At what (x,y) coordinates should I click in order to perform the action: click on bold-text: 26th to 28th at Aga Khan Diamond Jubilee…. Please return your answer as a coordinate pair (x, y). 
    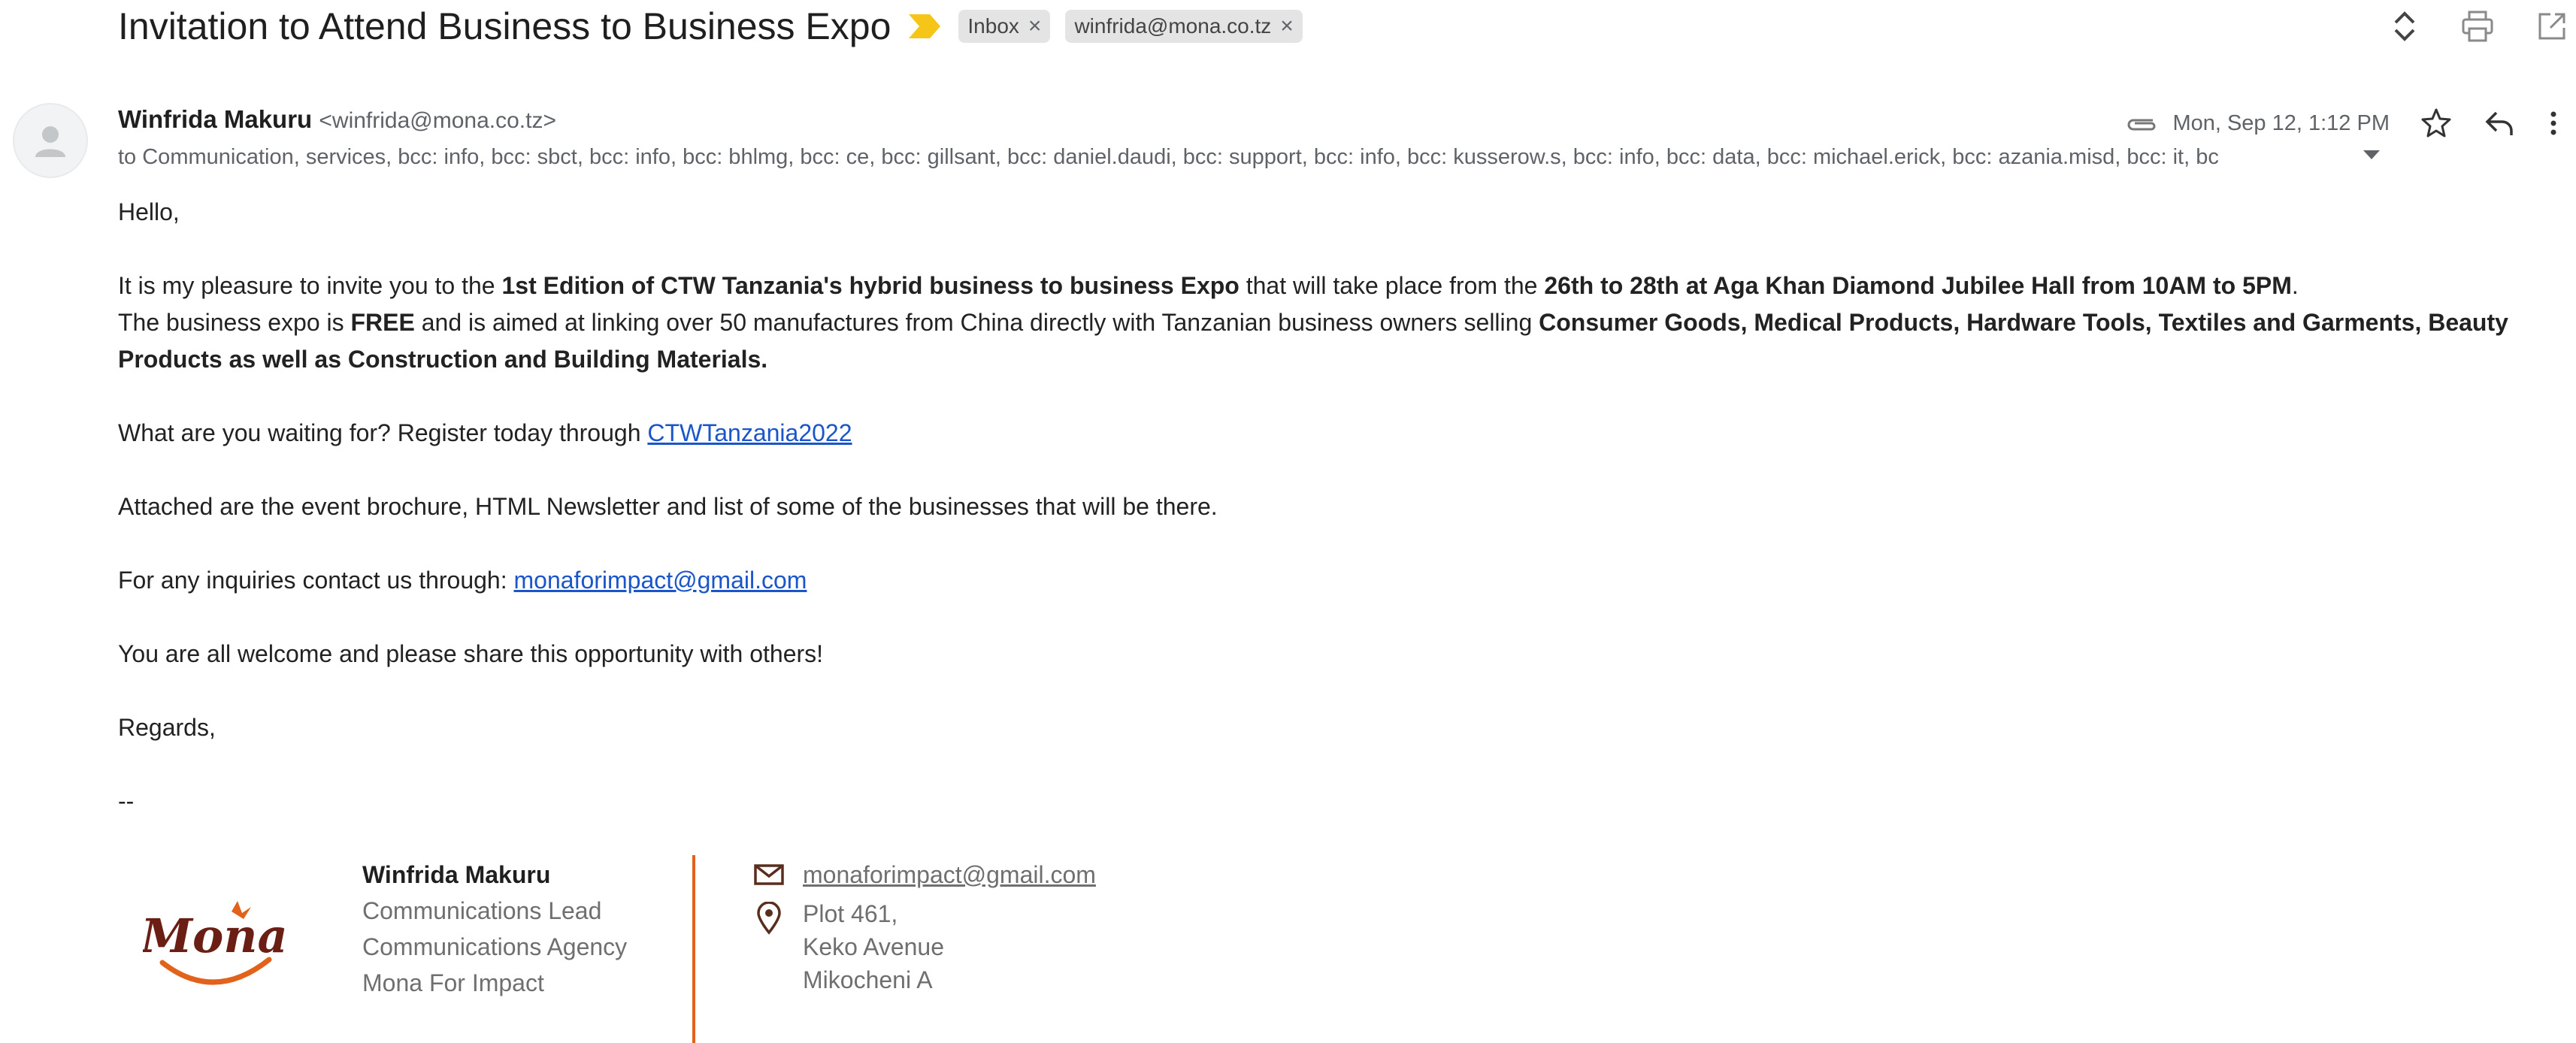
    Looking at the image, I should click on (1918, 285).